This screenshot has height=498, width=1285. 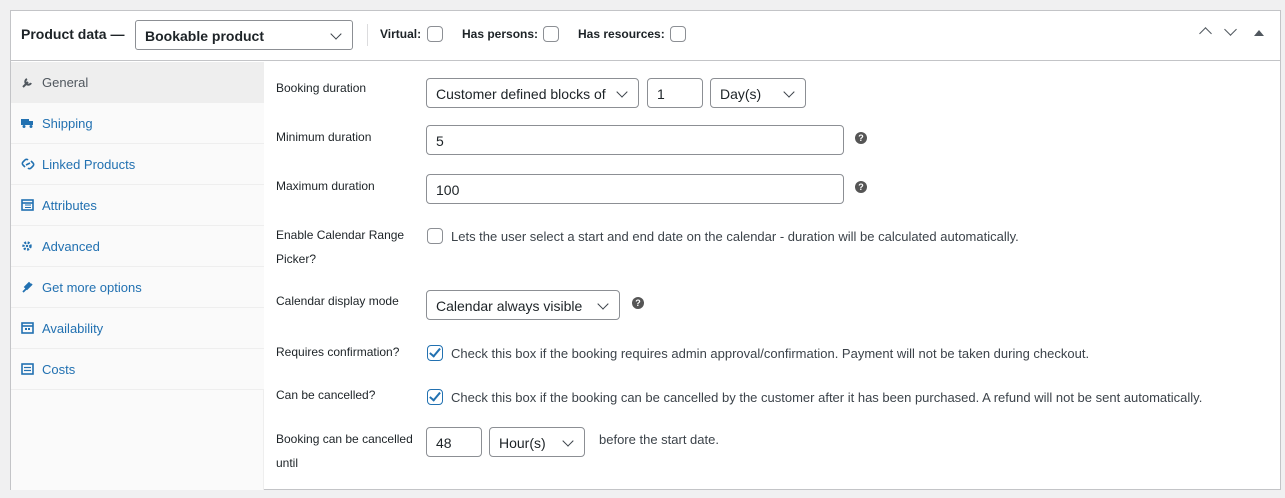 I want to click on panel-title: Product data —, so click(x=73, y=34).